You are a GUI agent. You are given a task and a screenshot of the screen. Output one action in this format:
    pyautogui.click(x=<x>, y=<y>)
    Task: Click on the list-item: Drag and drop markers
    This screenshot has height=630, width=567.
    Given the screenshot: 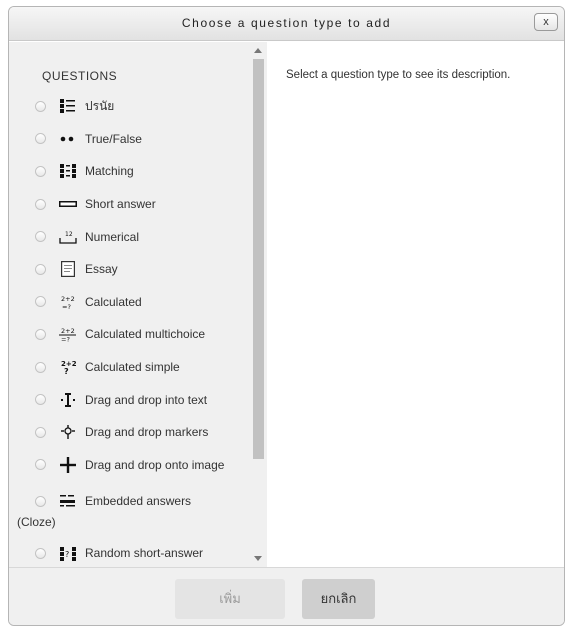 What is the action you would take?
    pyautogui.click(x=129, y=432)
    